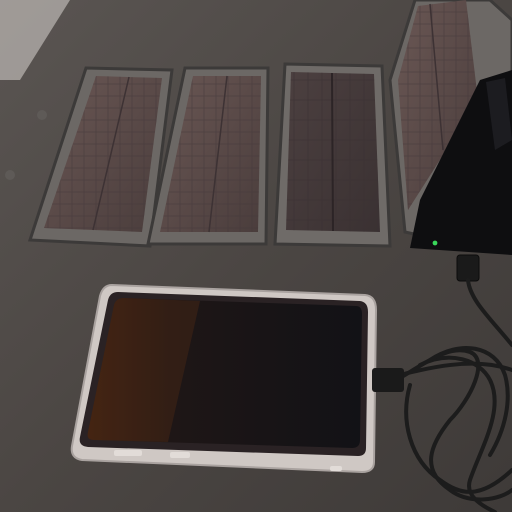 The width and height of the screenshot is (512, 512). I want to click on case-tab, so click(336, 468).